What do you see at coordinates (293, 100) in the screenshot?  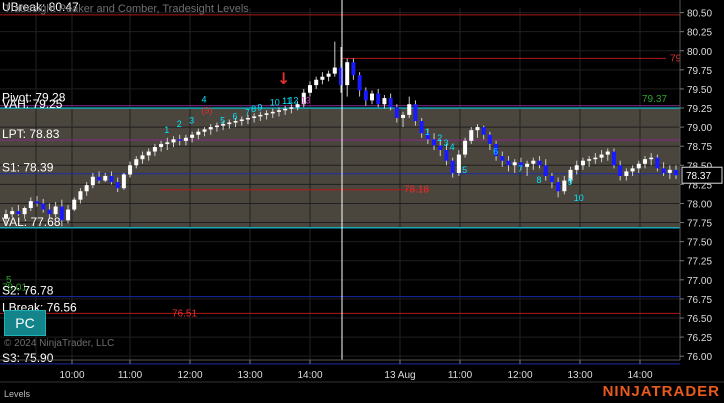 I see `count-label: 12` at bounding box center [293, 100].